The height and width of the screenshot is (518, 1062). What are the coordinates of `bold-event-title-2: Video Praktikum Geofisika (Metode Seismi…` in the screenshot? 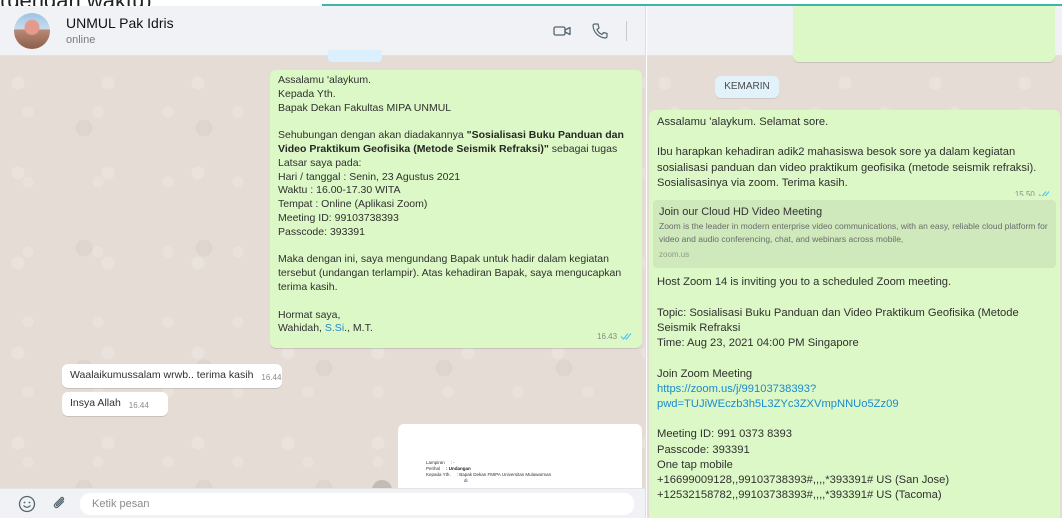 It's located at (413, 148).